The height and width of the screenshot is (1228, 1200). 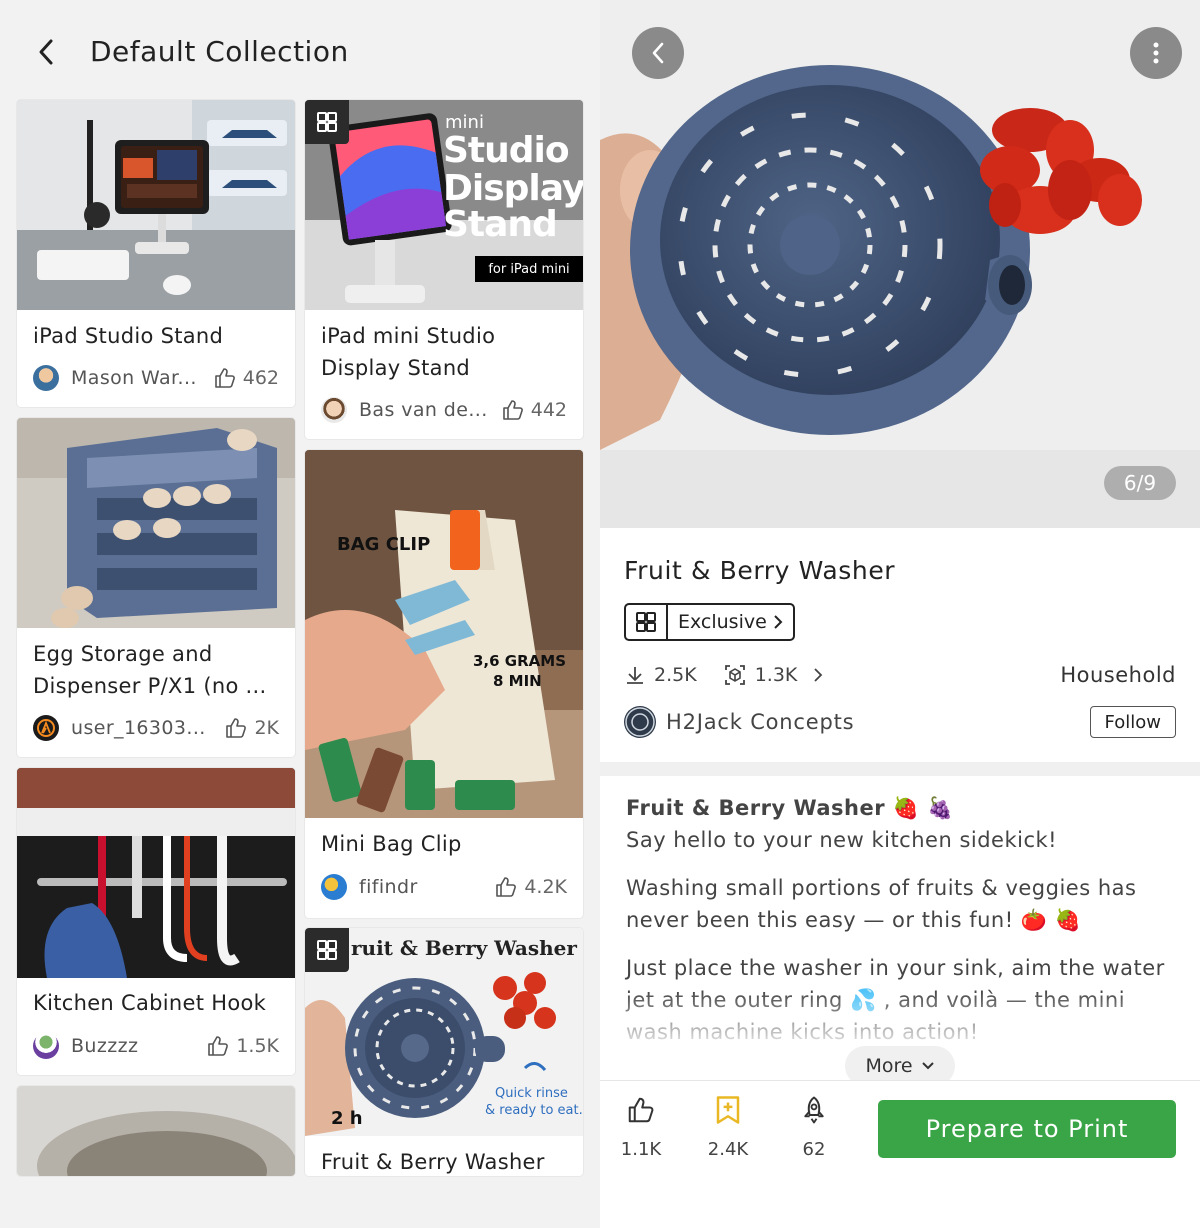 What do you see at coordinates (1027, 1129) in the screenshot?
I see `prepare-to-print-button: Prepare to Print` at bounding box center [1027, 1129].